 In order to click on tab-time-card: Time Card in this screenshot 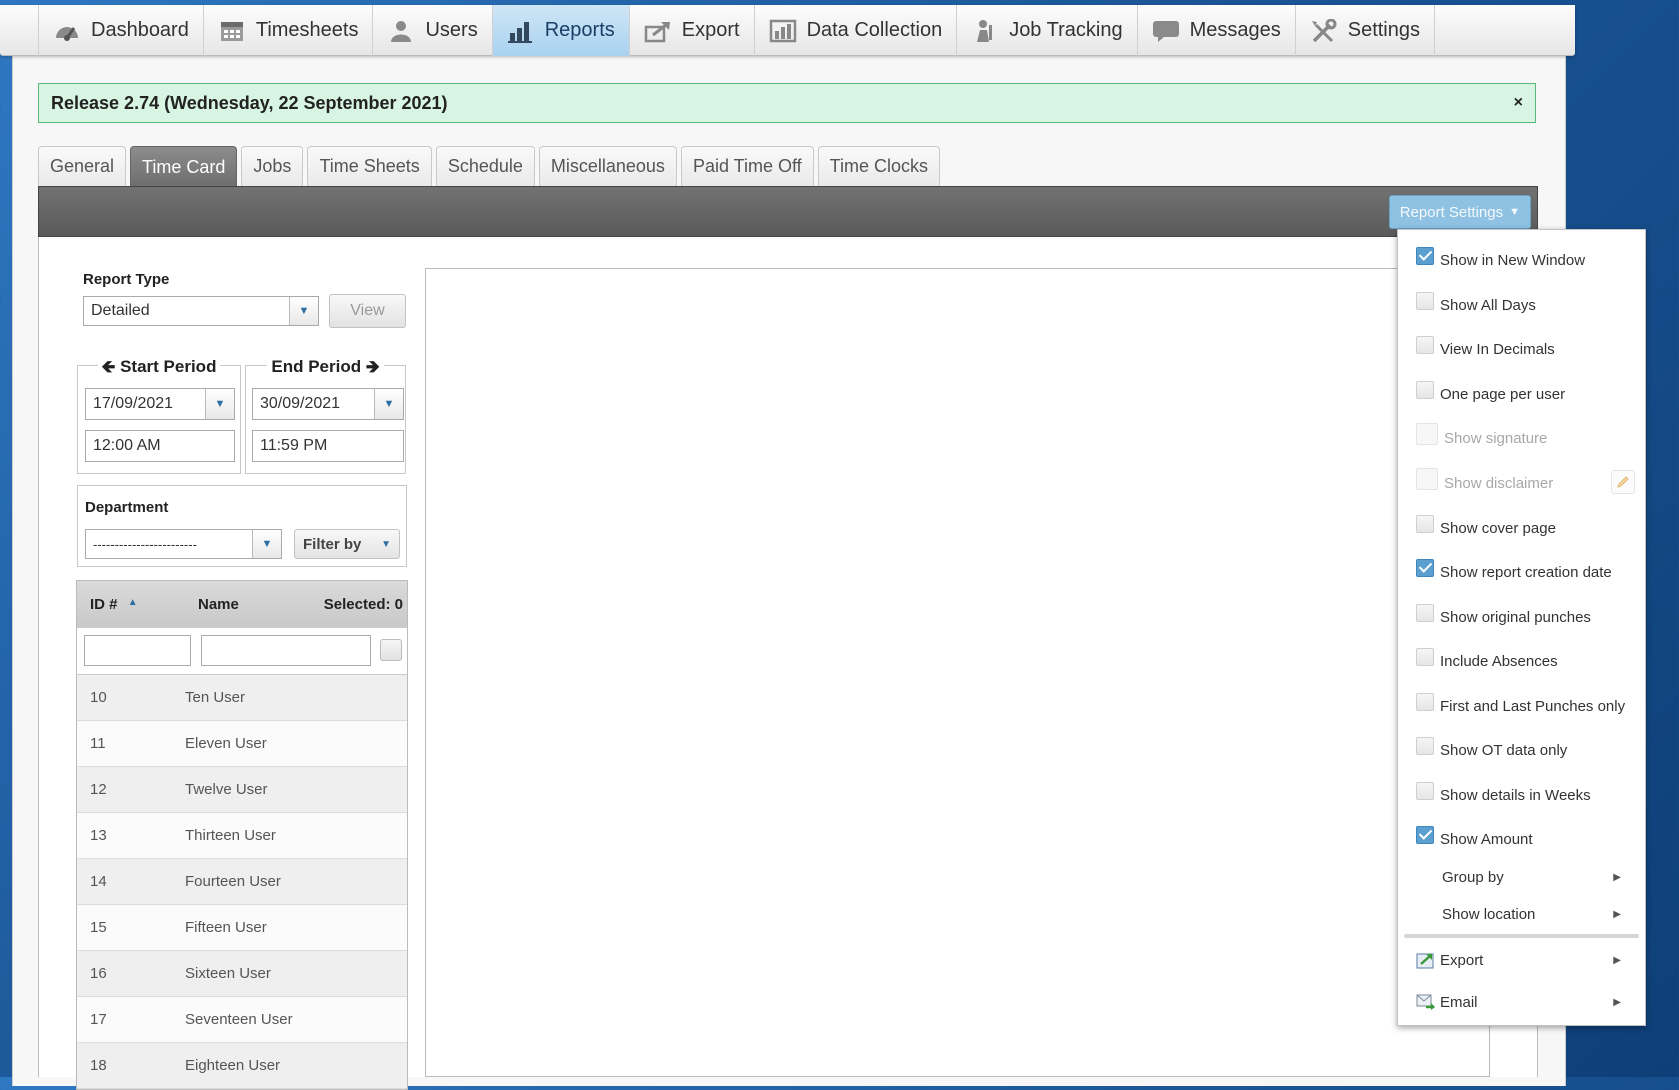, I will do `click(184, 166)`.